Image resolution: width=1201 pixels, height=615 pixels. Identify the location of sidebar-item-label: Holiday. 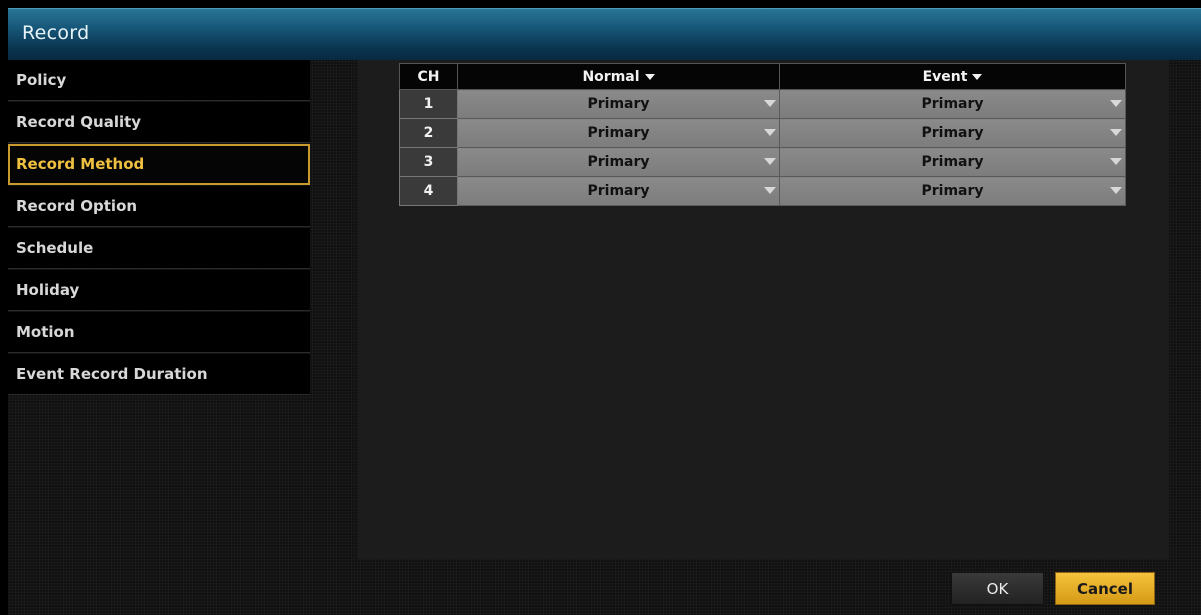
(48, 290).